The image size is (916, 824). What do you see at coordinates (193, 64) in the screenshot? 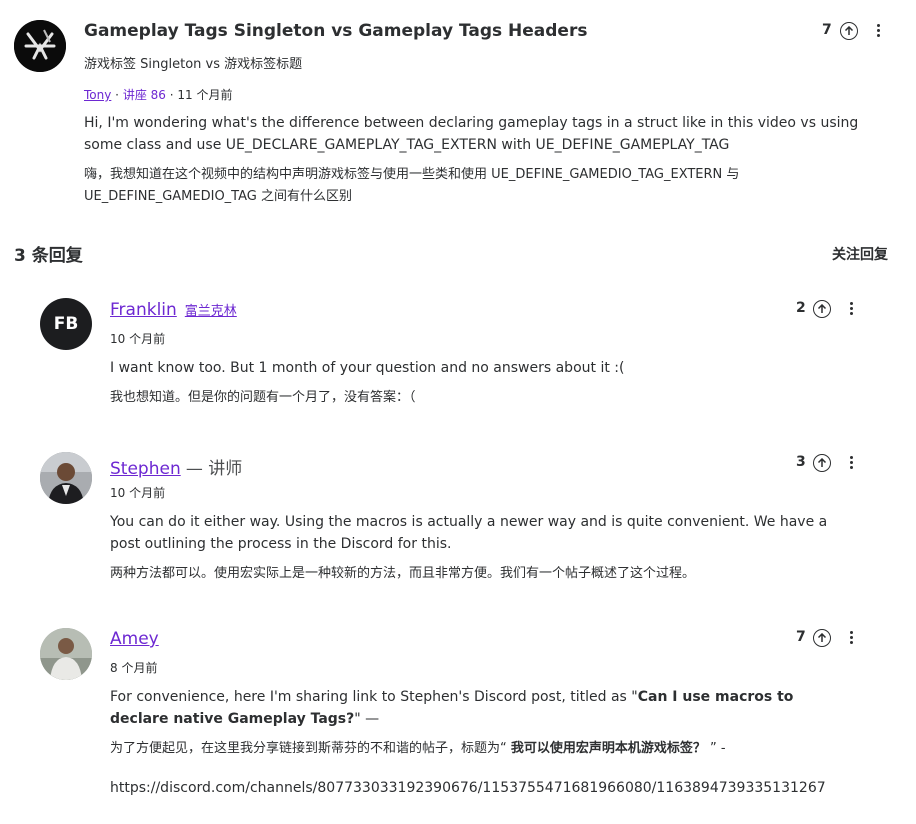
I see `question-title-translation: 游戏标签 Singleton vs 游戏标签标题` at bounding box center [193, 64].